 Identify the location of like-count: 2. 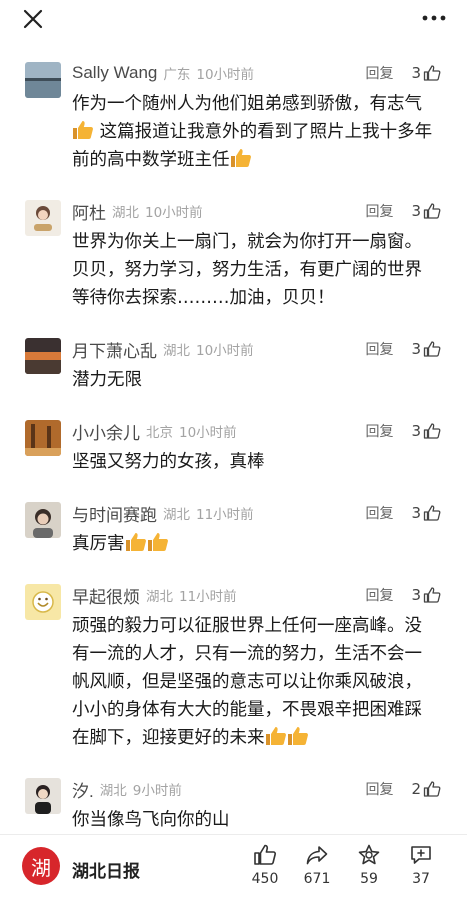
(416, 789).